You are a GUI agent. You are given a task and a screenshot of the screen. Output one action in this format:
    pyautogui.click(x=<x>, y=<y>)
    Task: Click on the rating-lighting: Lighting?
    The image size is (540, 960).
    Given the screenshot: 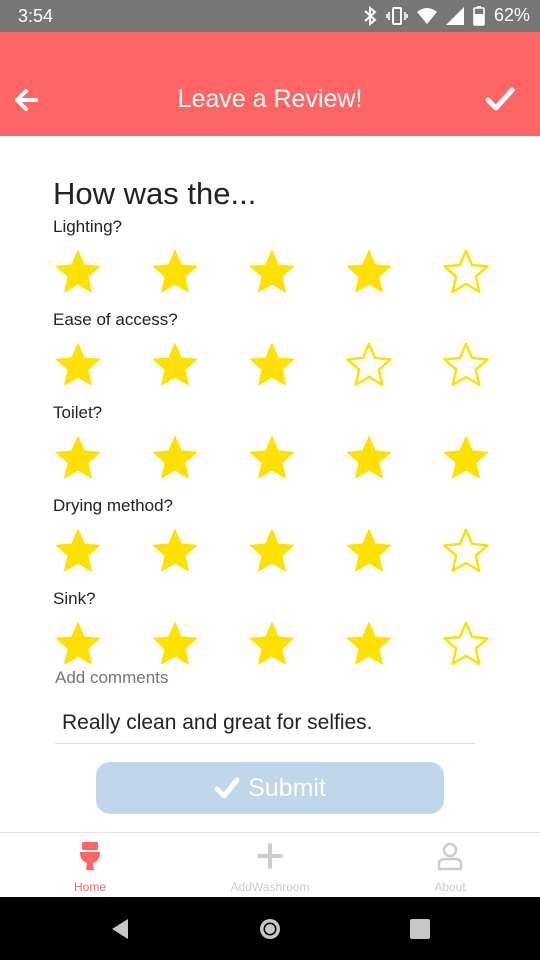 What is the action you would take?
    pyautogui.click(x=278, y=257)
    